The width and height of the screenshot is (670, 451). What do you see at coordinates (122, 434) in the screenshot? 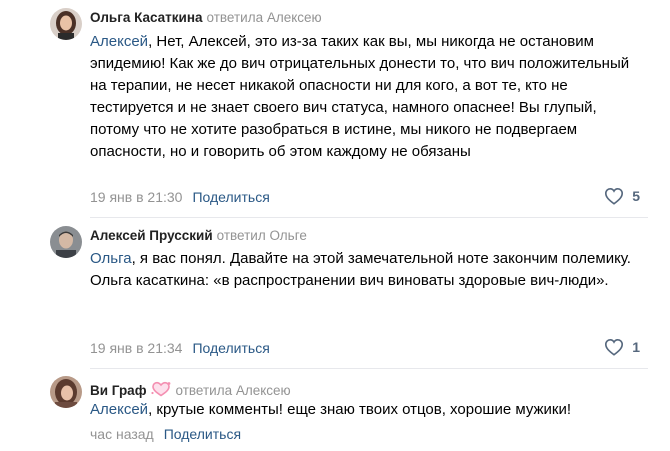
I see `timestamp: час назад` at bounding box center [122, 434].